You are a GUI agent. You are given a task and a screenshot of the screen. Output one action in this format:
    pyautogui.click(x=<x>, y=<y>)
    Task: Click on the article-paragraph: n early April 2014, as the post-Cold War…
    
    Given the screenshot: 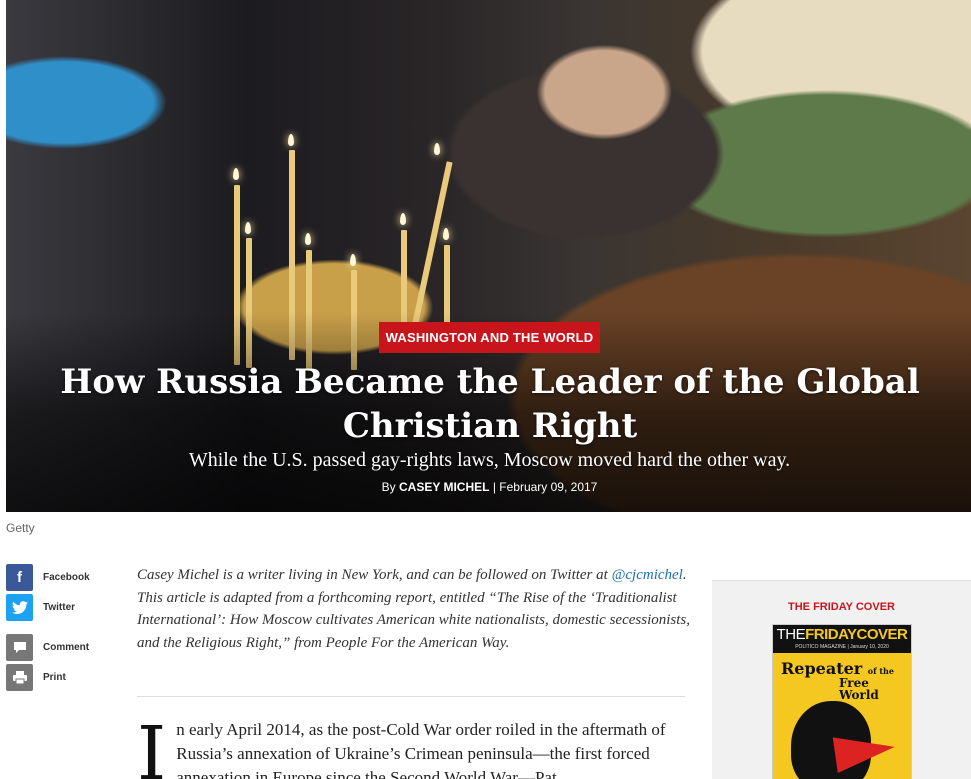 What is the action you would take?
    pyautogui.click(x=421, y=749)
    